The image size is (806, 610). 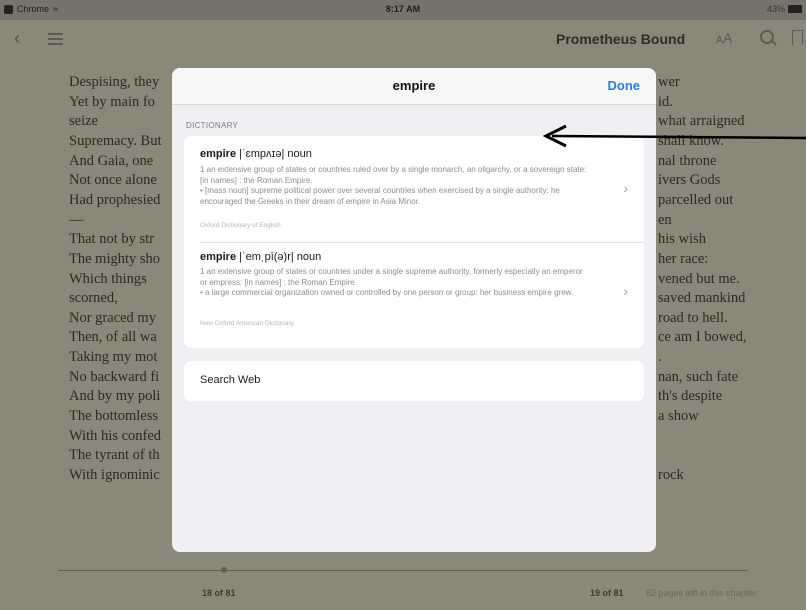 I want to click on book-line: The tyrant of th, so click(x=114, y=455).